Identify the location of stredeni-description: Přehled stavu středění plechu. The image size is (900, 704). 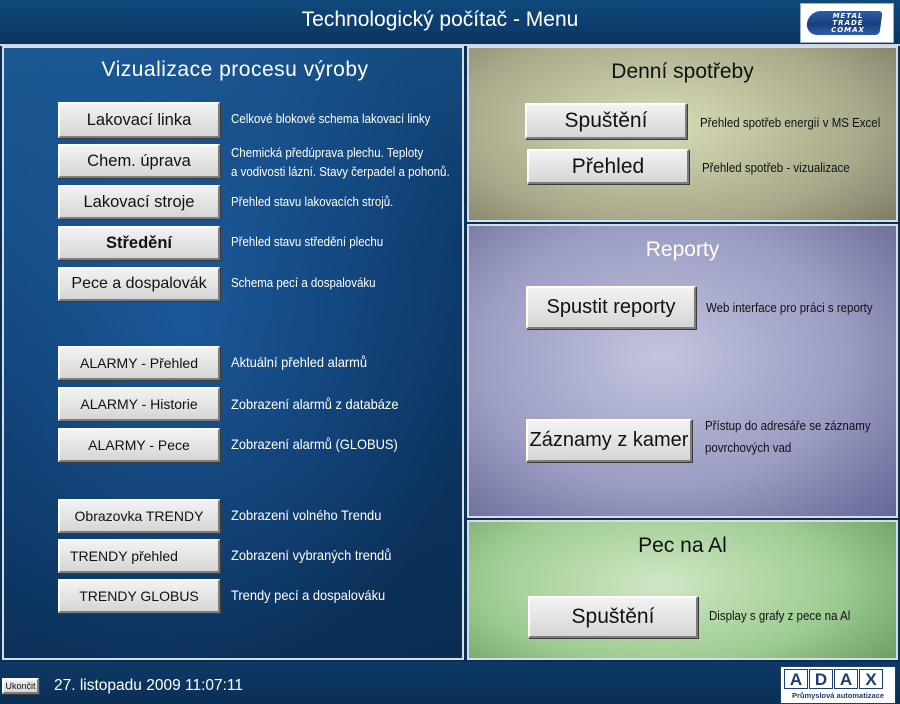
(307, 242).